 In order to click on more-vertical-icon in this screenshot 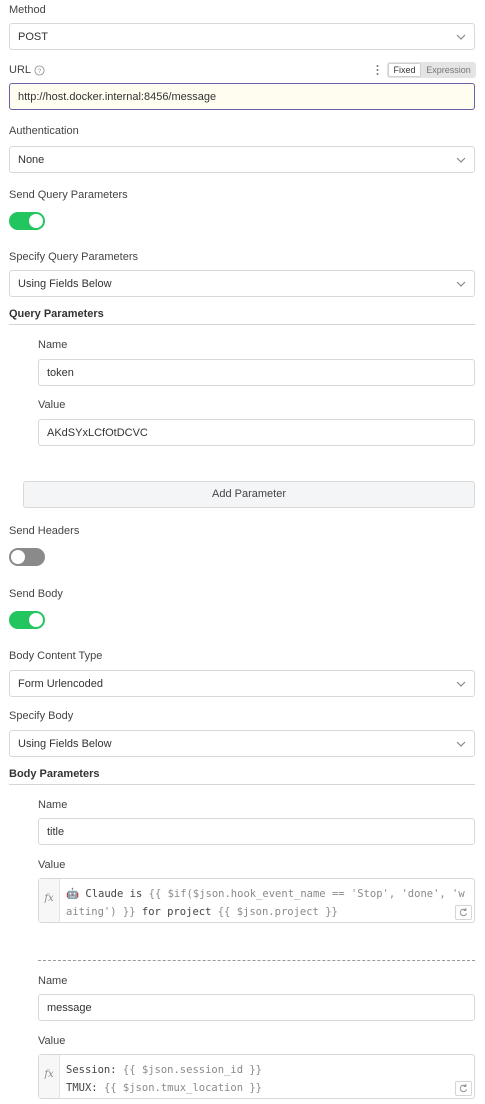, I will do `click(377, 70)`.